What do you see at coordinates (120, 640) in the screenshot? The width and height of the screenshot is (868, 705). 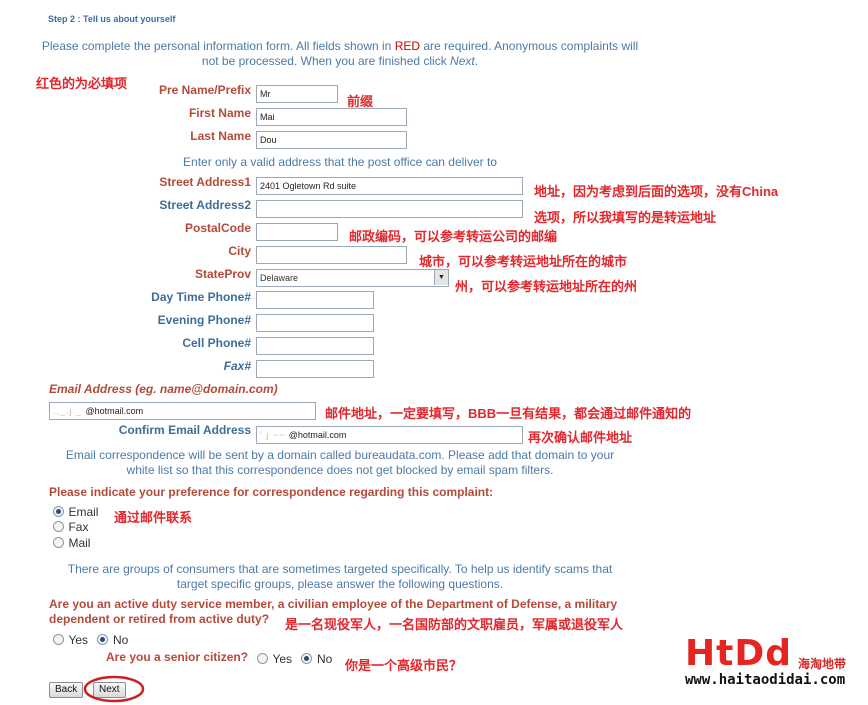 I see `radio-military-no-label: No` at bounding box center [120, 640].